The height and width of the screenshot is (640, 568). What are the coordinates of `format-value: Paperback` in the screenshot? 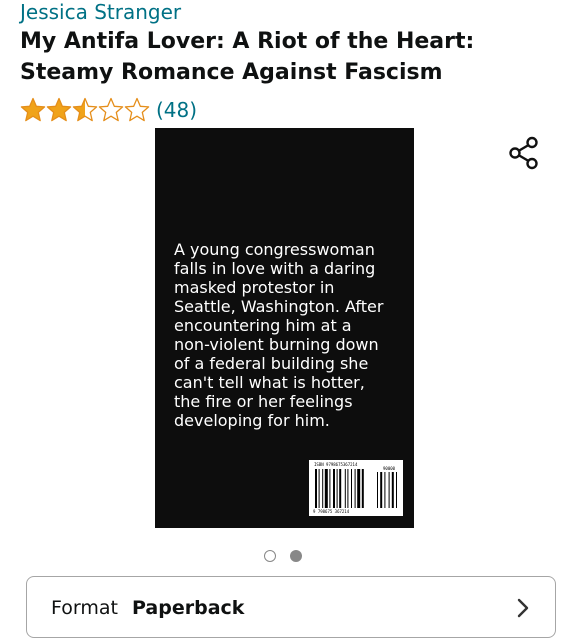 It's located at (188, 608).